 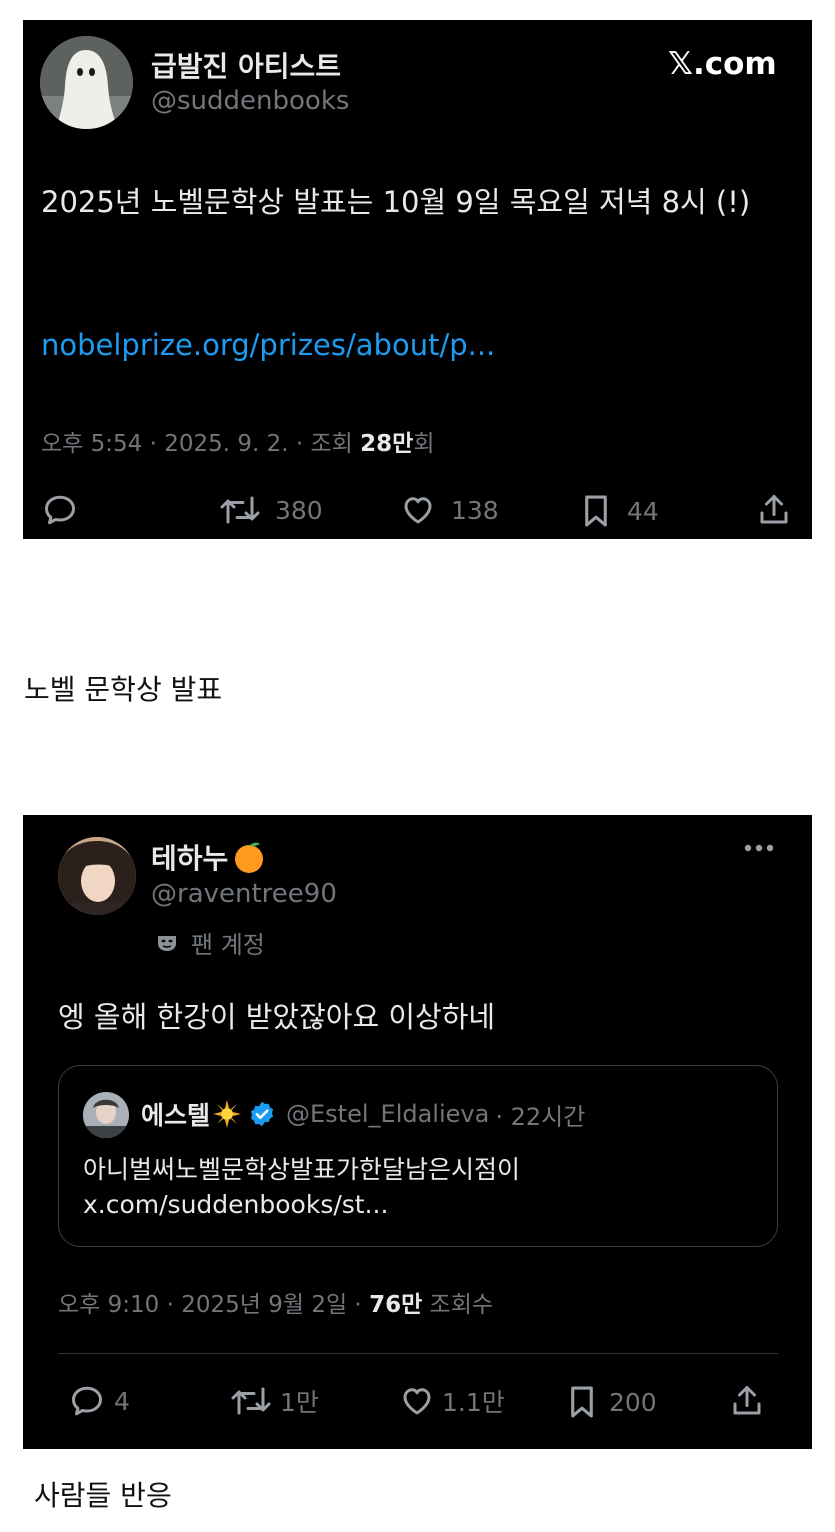 What do you see at coordinates (244, 894) in the screenshot?
I see `user-handle: @raventree90` at bounding box center [244, 894].